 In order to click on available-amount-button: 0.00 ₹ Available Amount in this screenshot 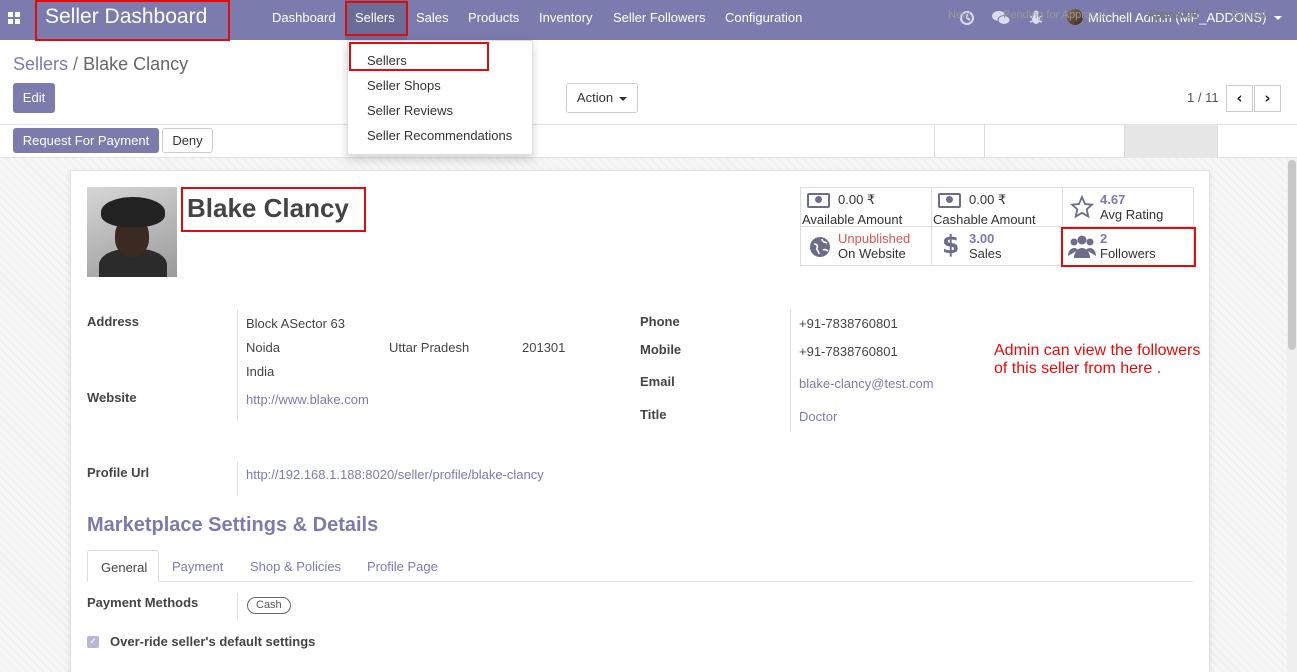, I will do `click(866, 207)`.